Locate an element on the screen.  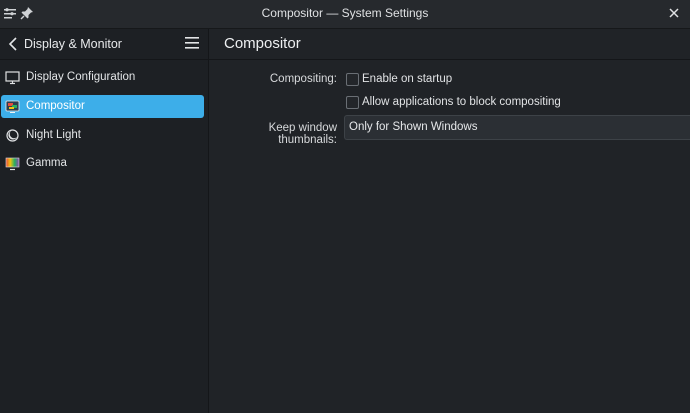
gamma-icon is located at coordinates (12, 164).